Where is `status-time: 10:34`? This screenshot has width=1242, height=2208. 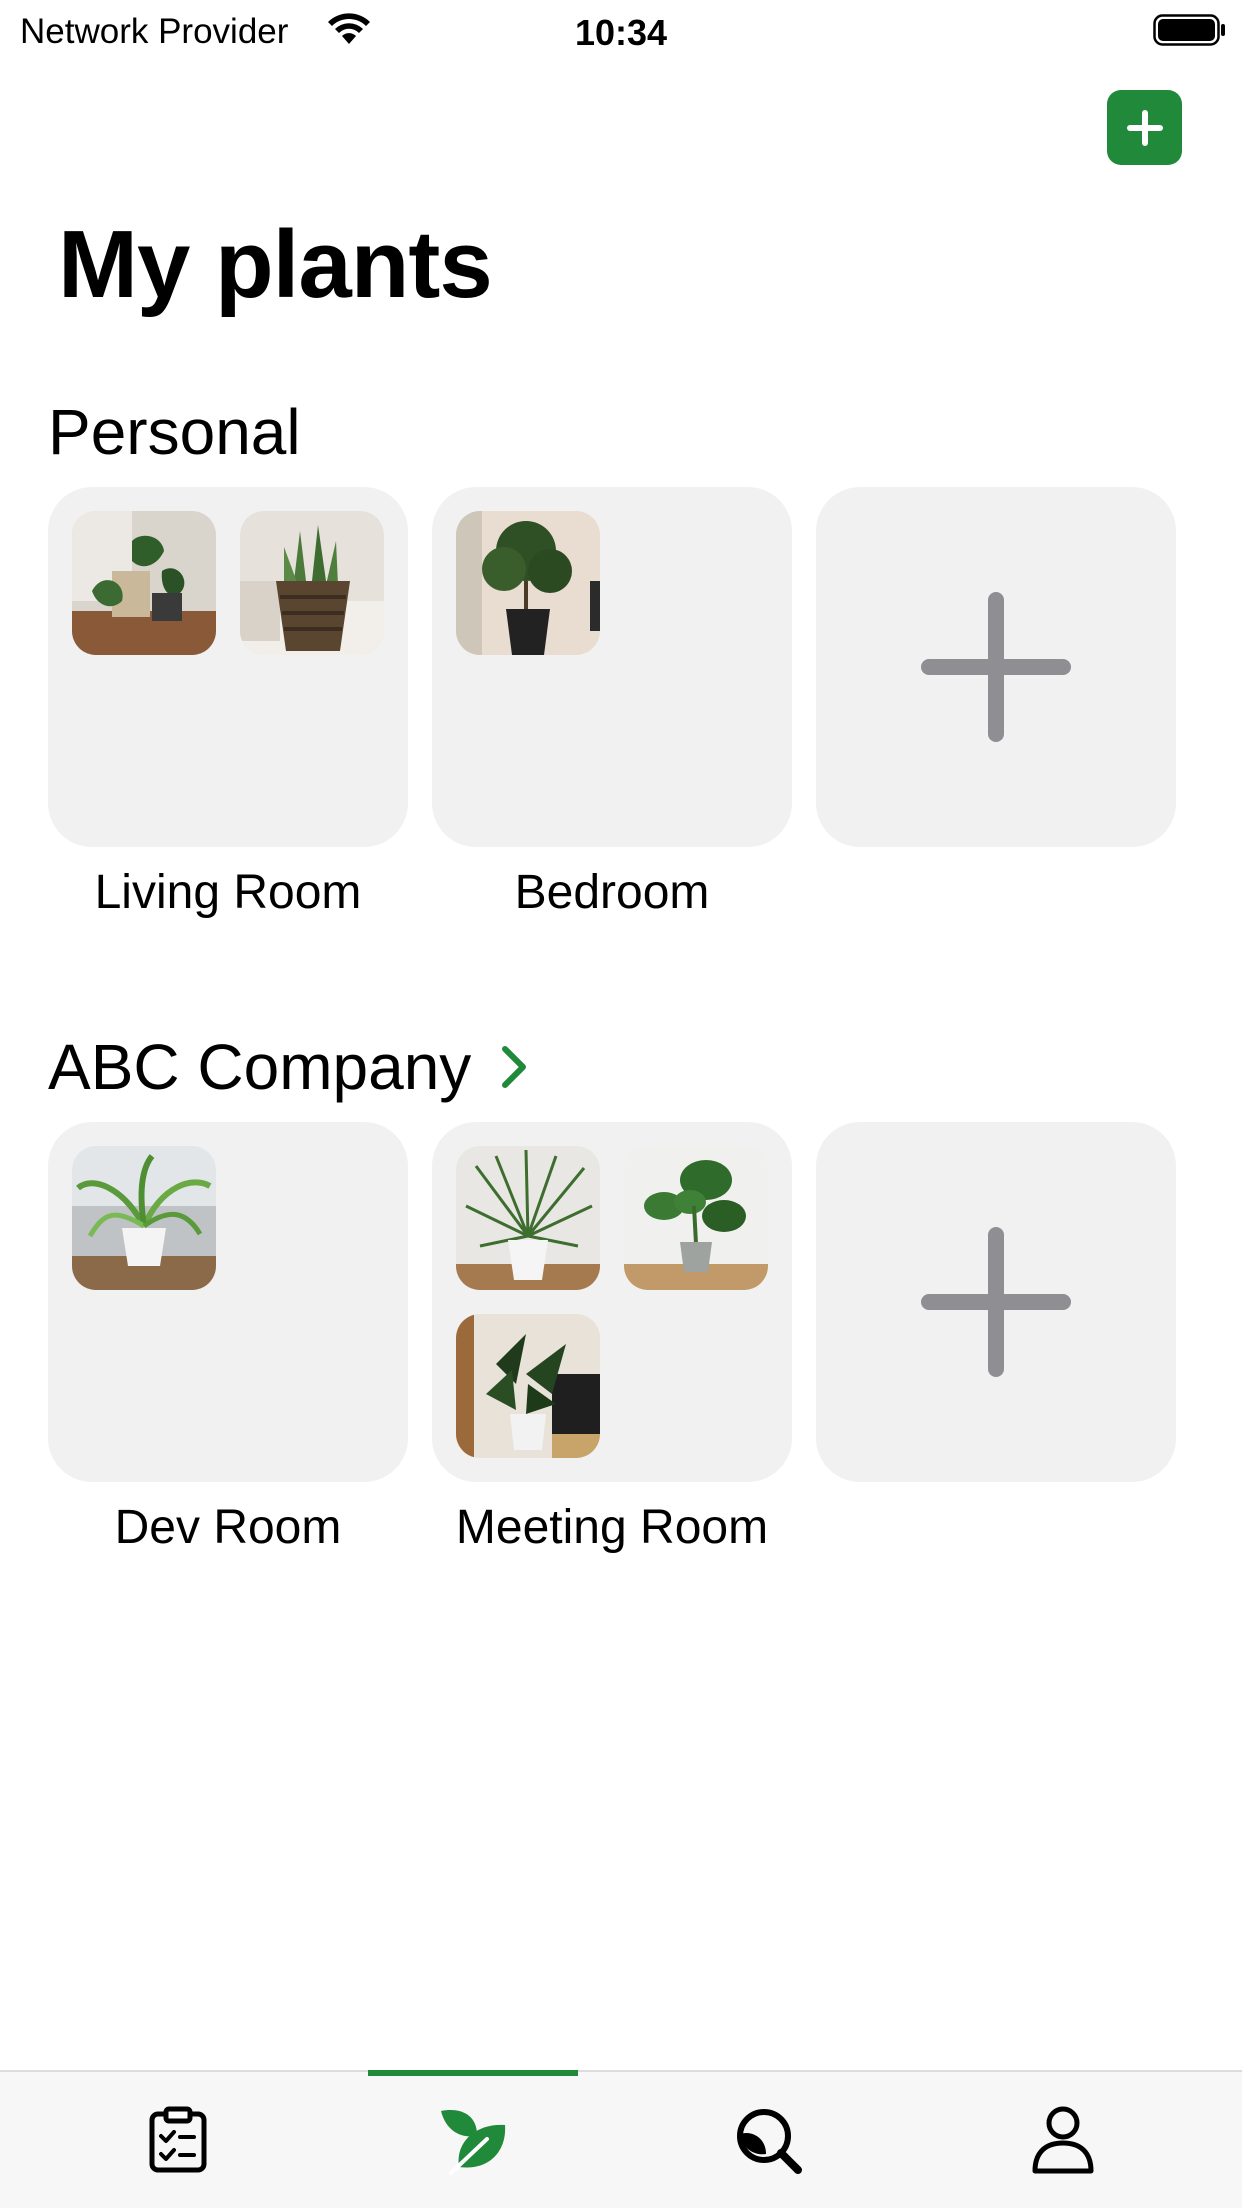
status-time: 10:34 is located at coordinates (621, 32).